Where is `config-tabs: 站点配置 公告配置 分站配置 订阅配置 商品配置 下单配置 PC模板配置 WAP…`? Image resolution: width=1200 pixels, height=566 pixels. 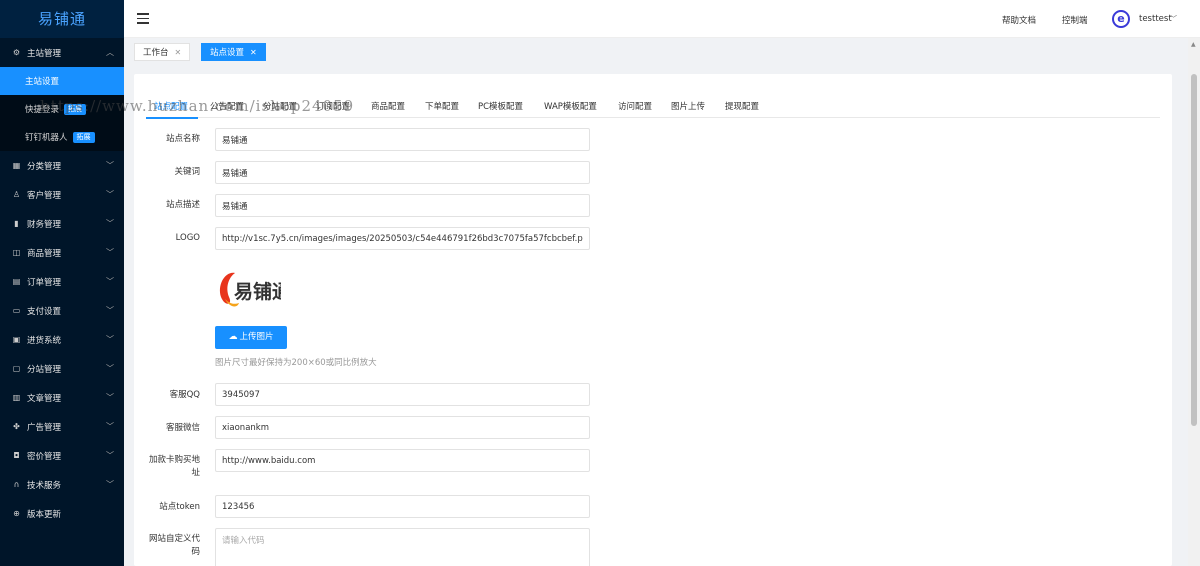 config-tabs: 站点配置 公告配置 分站配置 订阅配置 商品配置 下单配置 PC模板配置 WAP… is located at coordinates (653, 106).